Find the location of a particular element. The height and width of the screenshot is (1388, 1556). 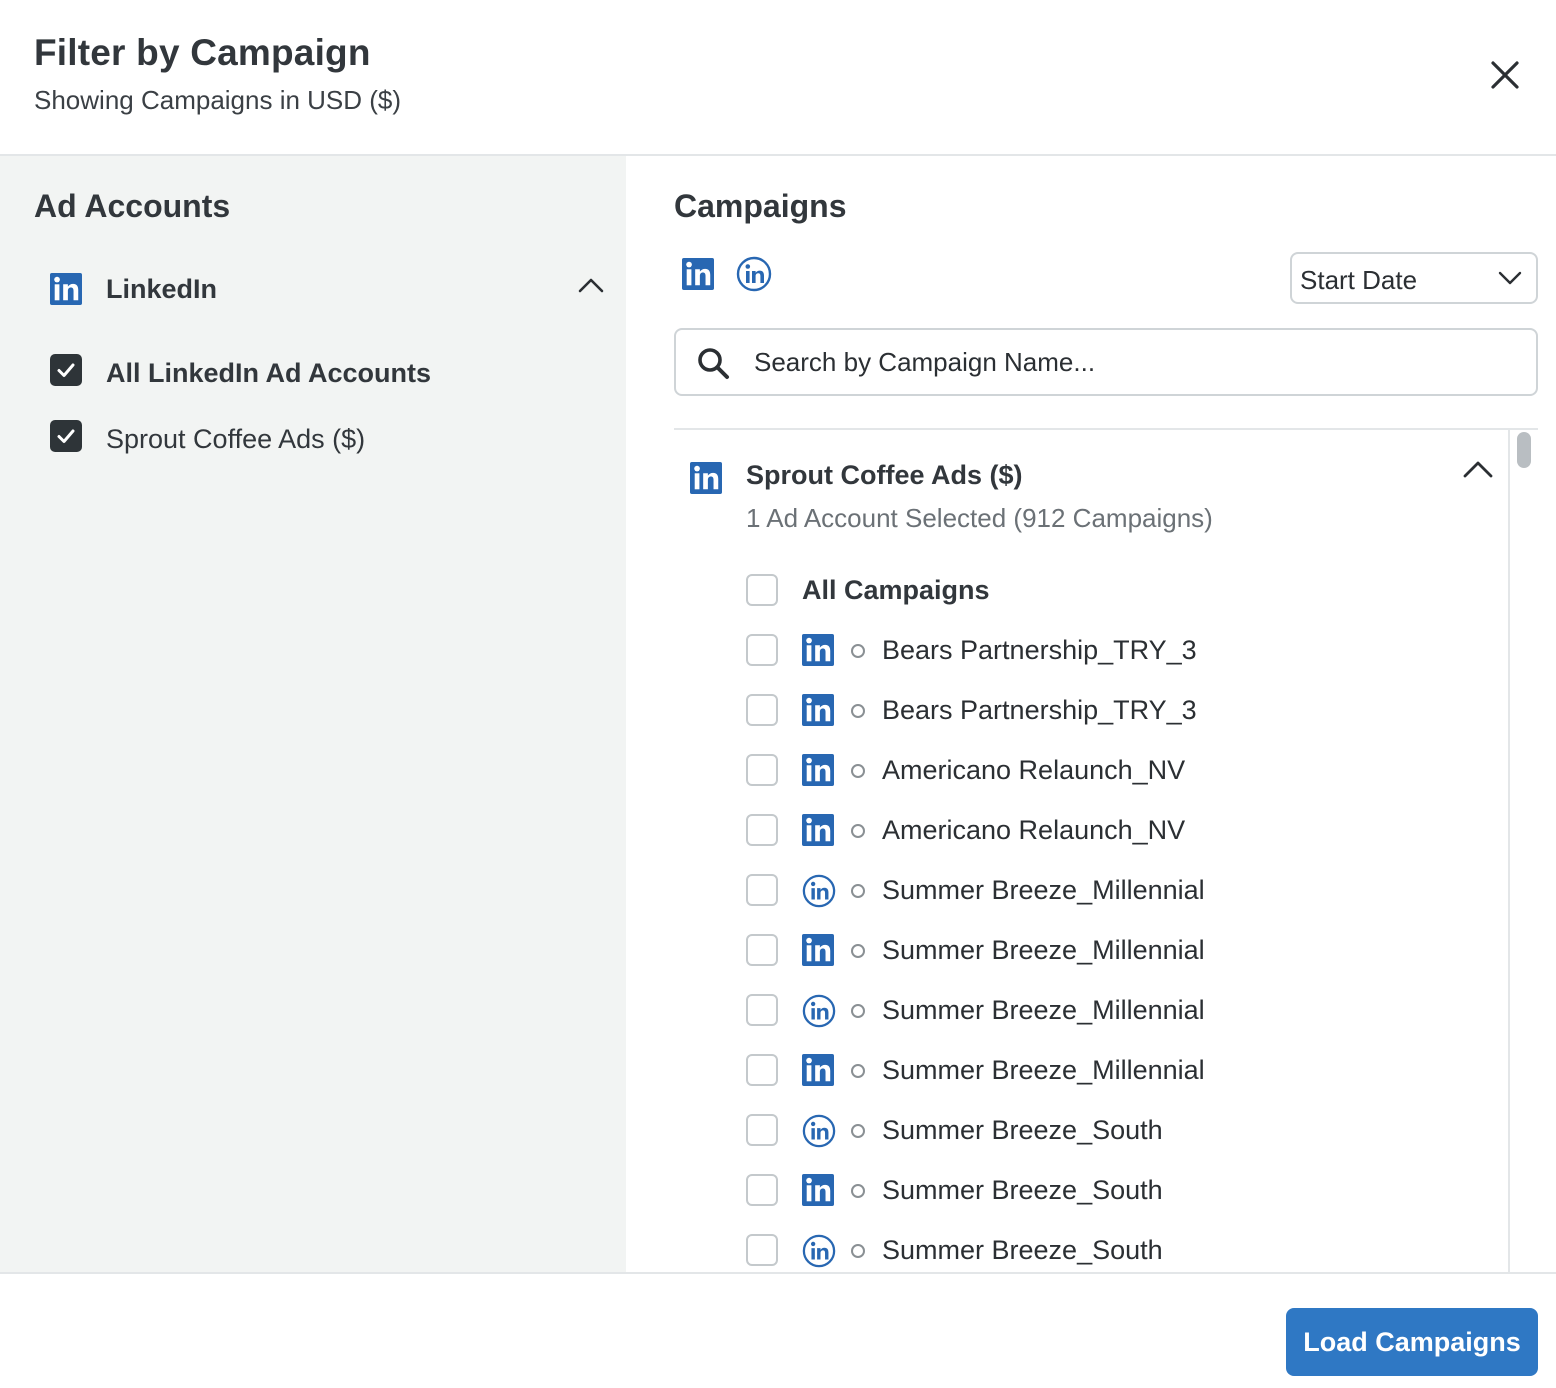

scrollbar is located at coordinates (1523, 851).